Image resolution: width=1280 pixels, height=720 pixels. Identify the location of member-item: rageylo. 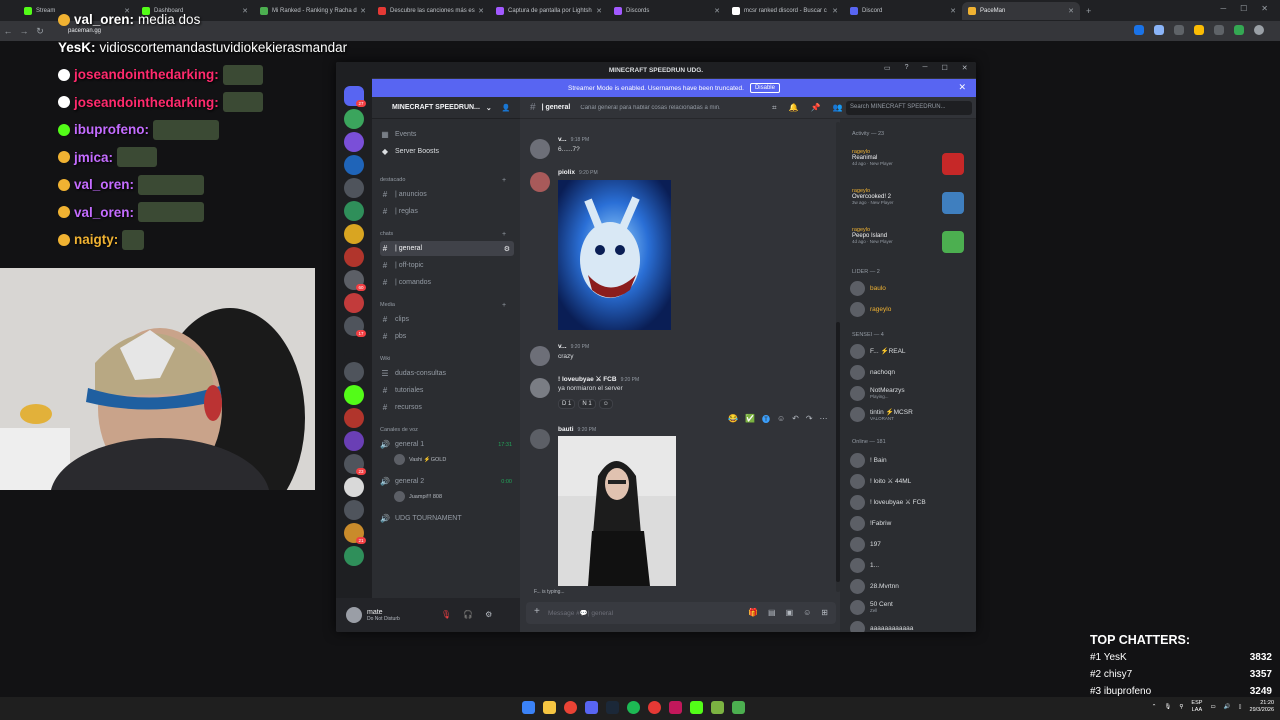
(909, 309).